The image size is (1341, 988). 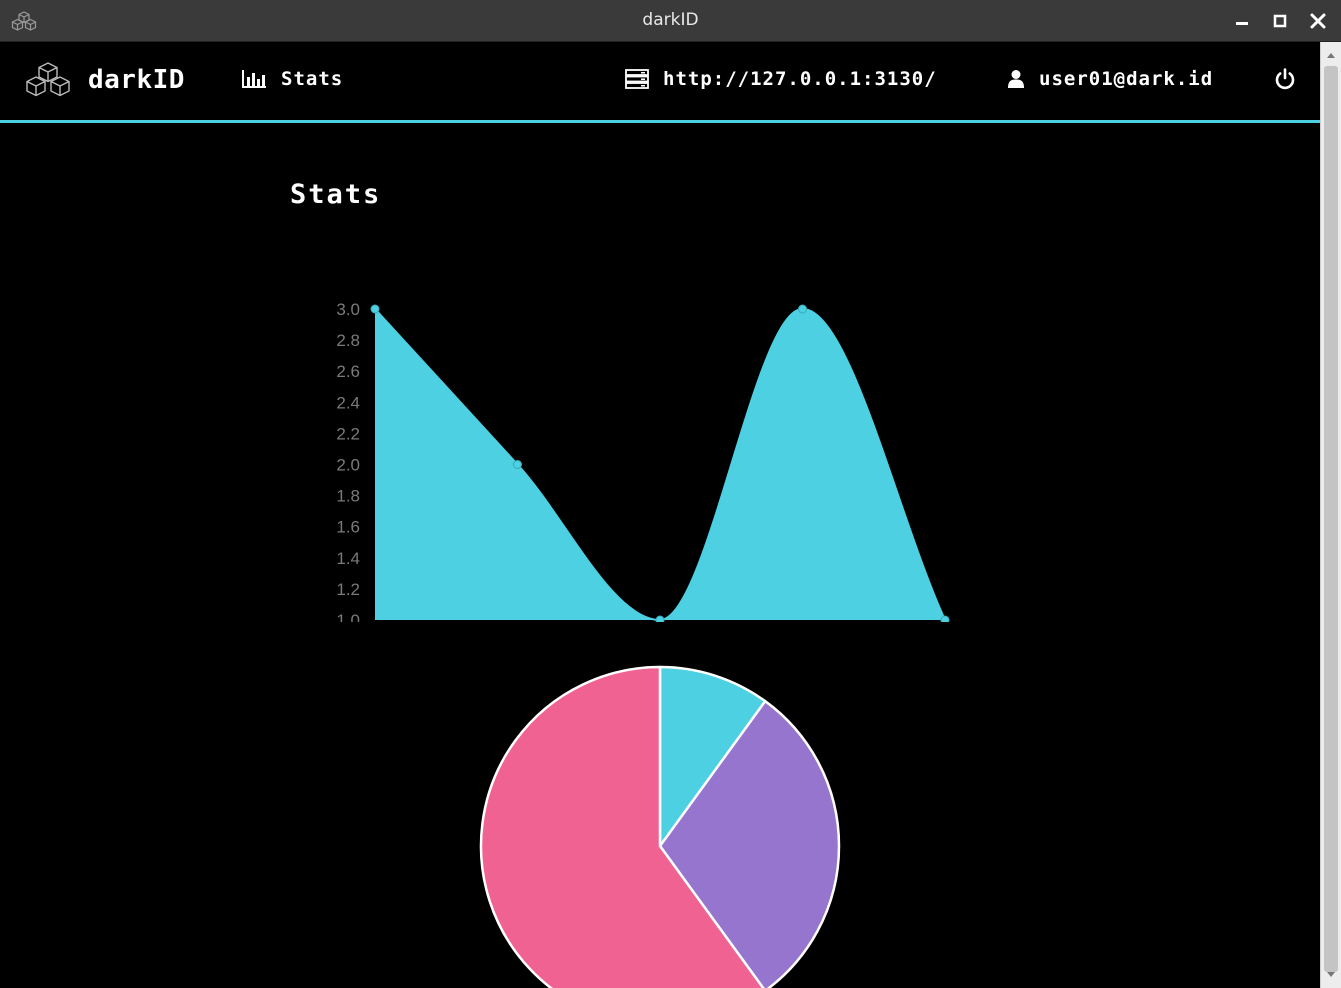 I want to click on y-tick-label: 2.8, so click(x=348, y=340).